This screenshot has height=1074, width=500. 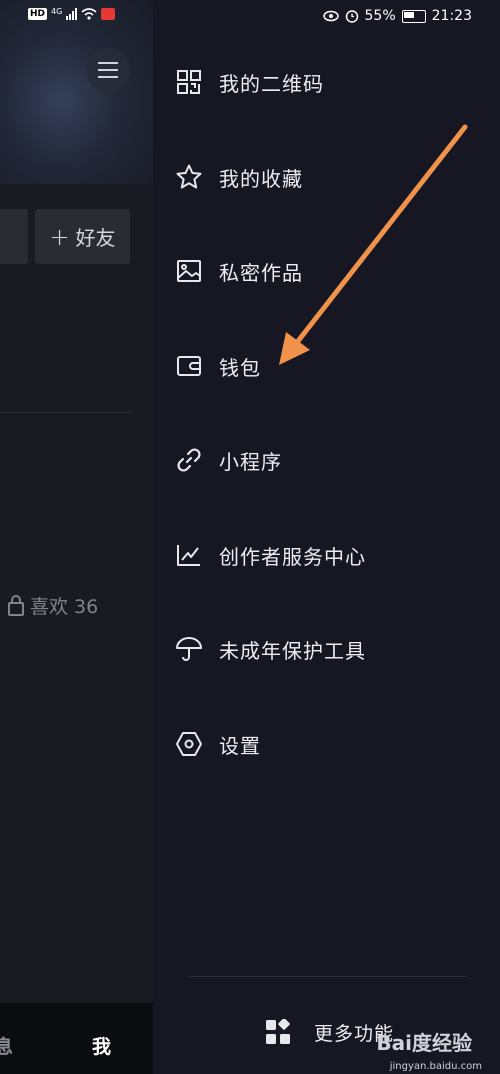 What do you see at coordinates (451, 16) in the screenshot?
I see `clock: 21:23` at bounding box center [451, 16].